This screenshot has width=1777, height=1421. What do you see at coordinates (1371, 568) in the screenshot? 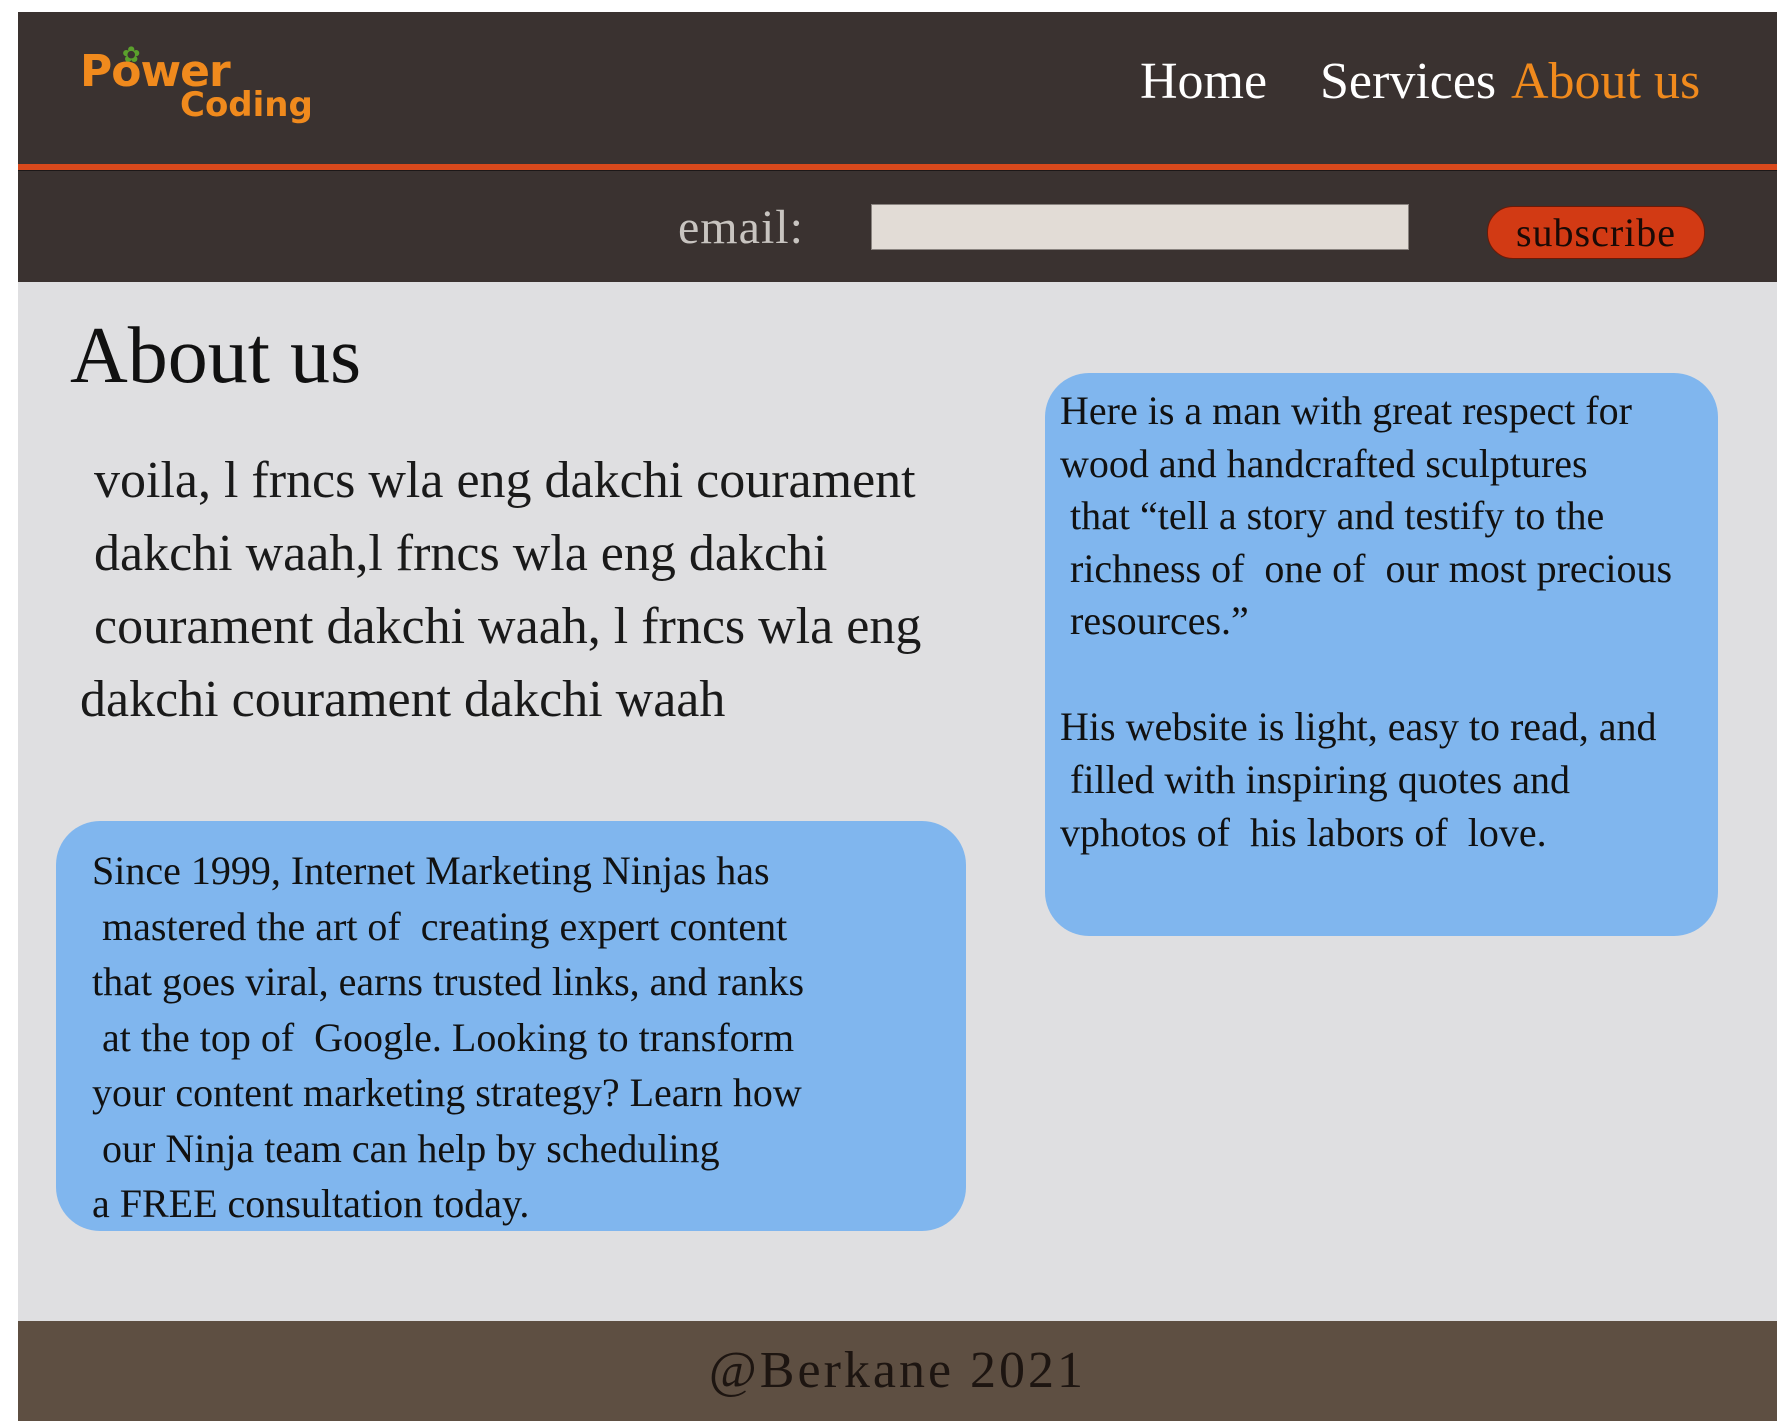
I see `card-line: richness of one of our most precious` at bounding box center [1371, 568].